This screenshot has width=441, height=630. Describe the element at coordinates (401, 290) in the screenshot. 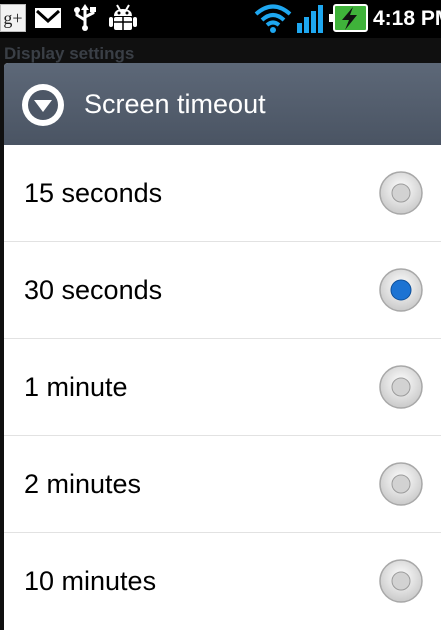

I see `radio-button-selected` at that location.